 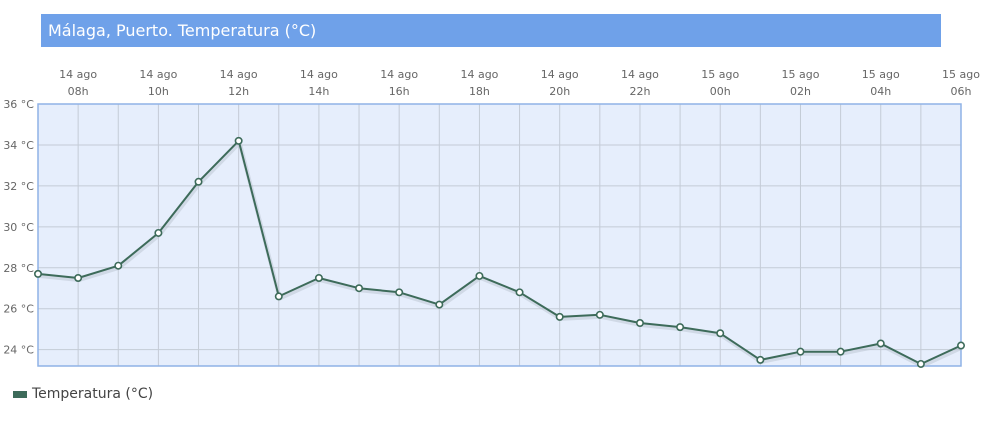 I want to click on x-tick-label-hour: 14h, so click(x=318, y=91).